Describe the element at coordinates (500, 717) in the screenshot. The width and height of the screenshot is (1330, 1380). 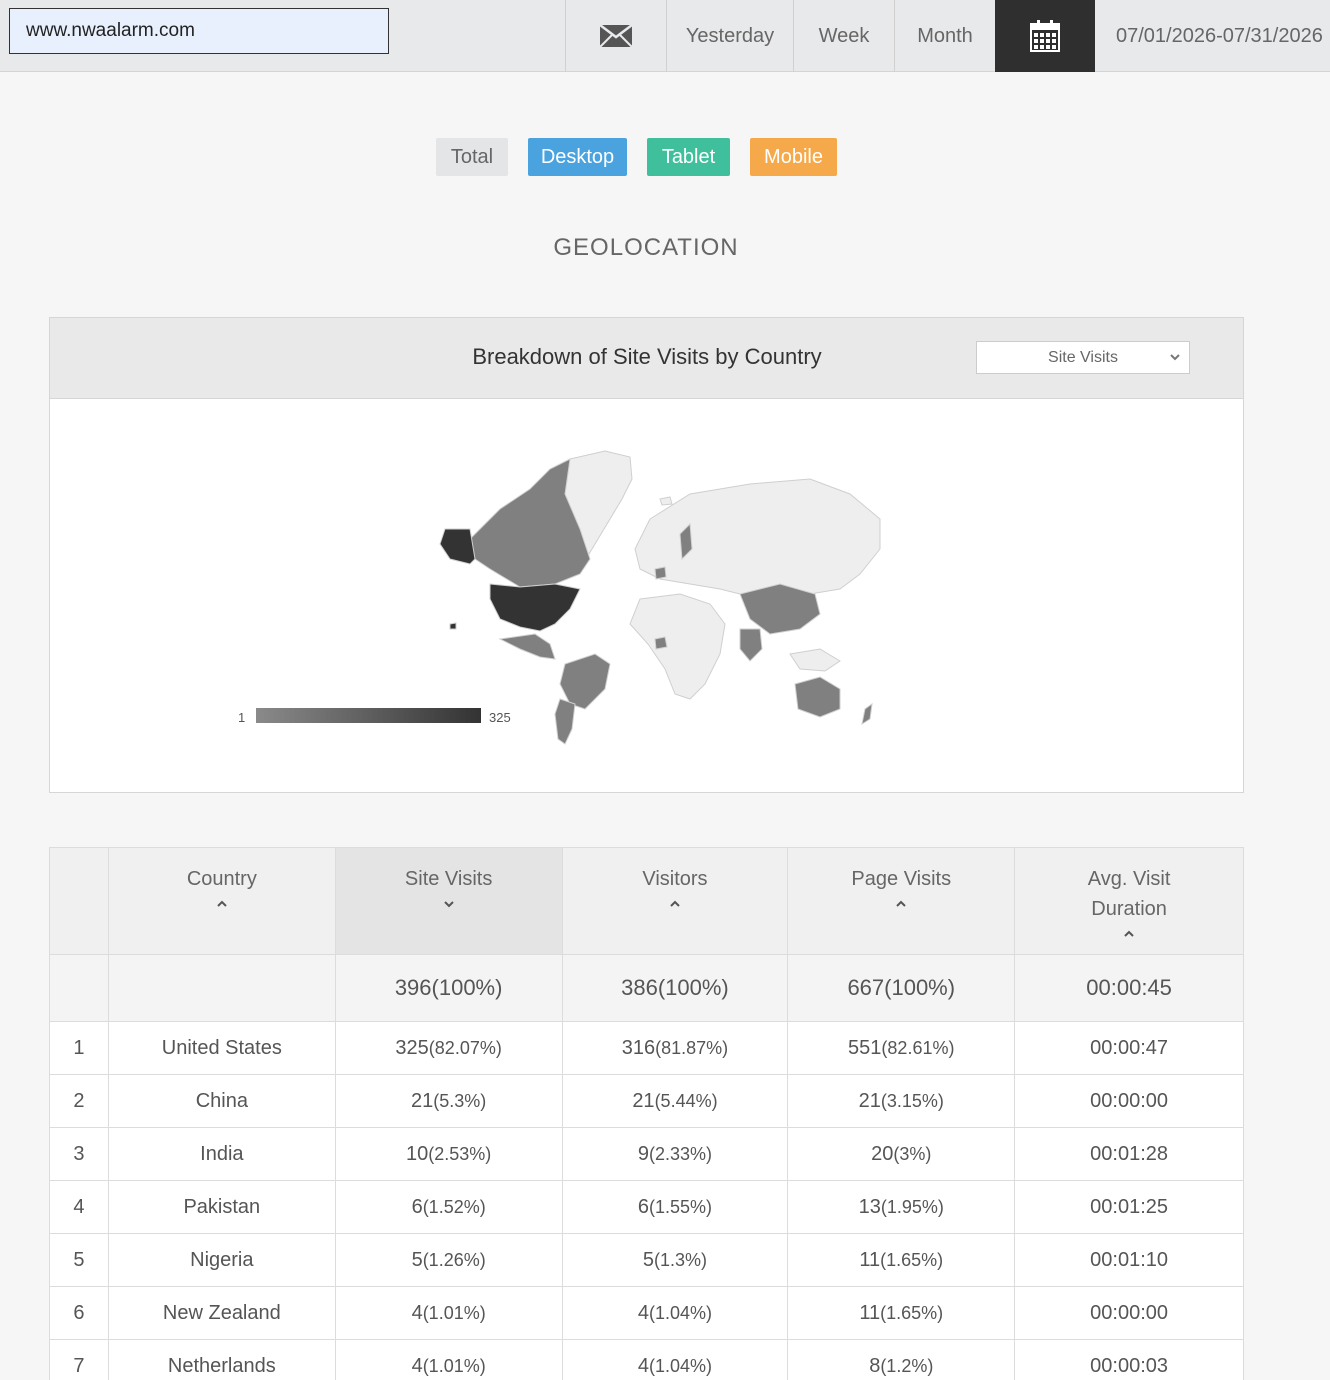
I see `legend-max-label: 325` at that location.